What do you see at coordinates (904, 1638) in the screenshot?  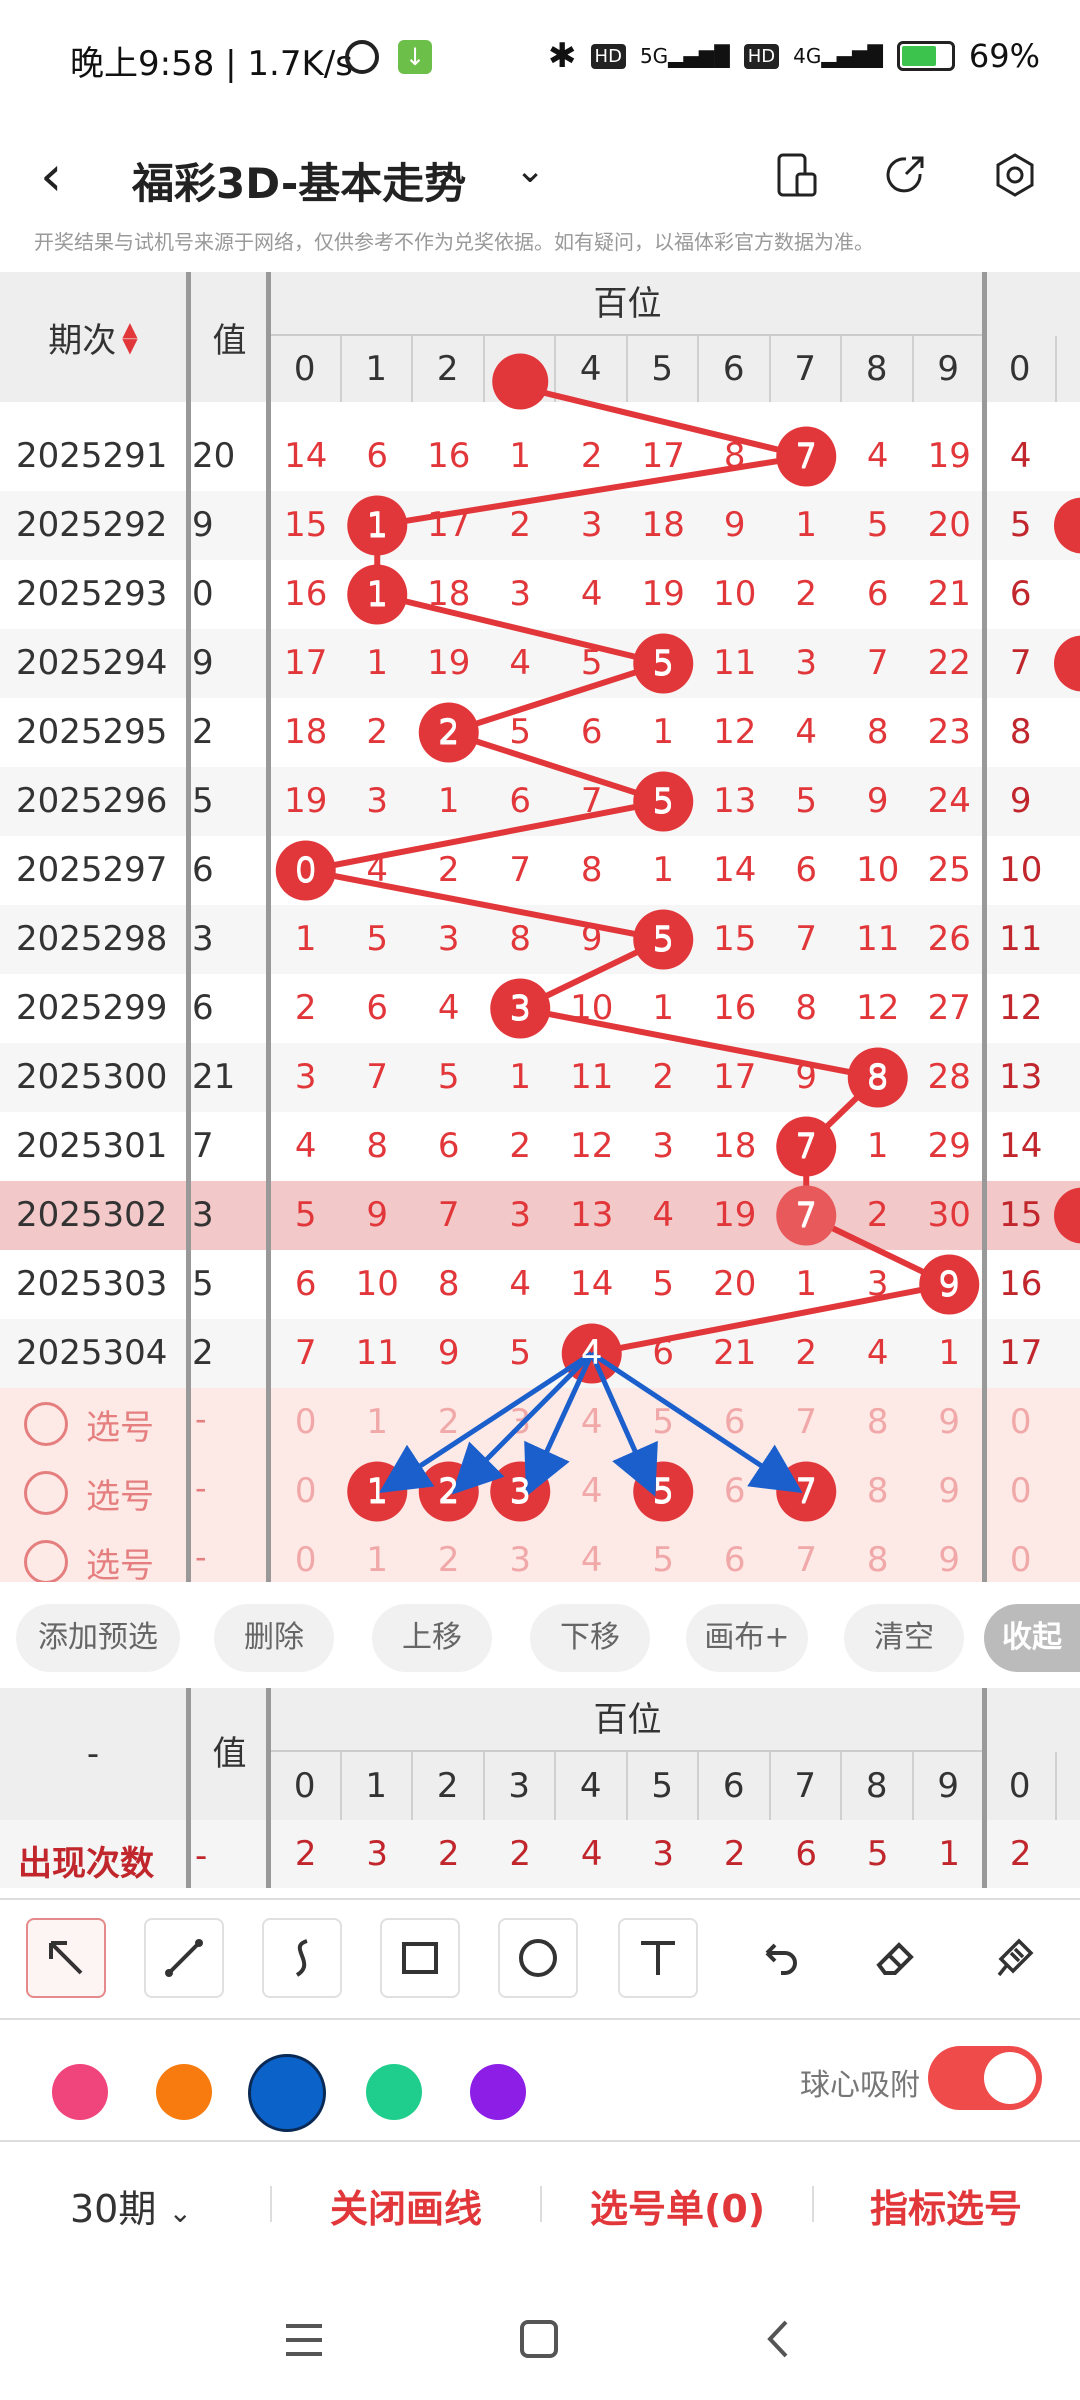 I see `clear-button: 清空` at bounding box center [904, 1638].